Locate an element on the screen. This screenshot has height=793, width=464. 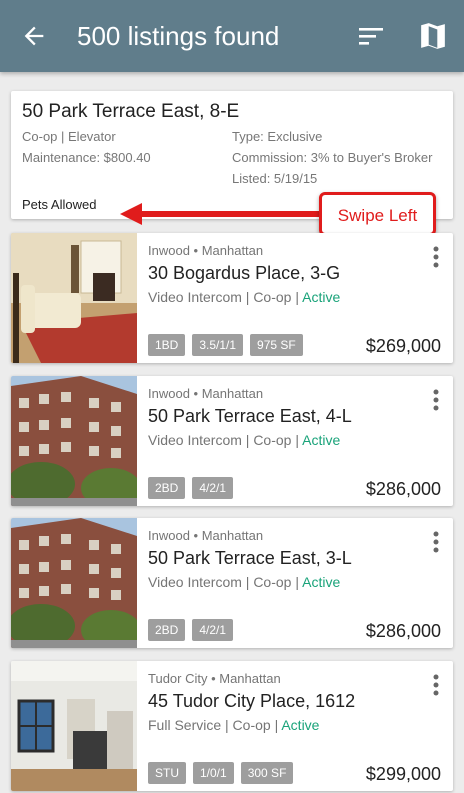
listing-tags: STU 1/0/1 300 SF is located at coordinates (221, 773).